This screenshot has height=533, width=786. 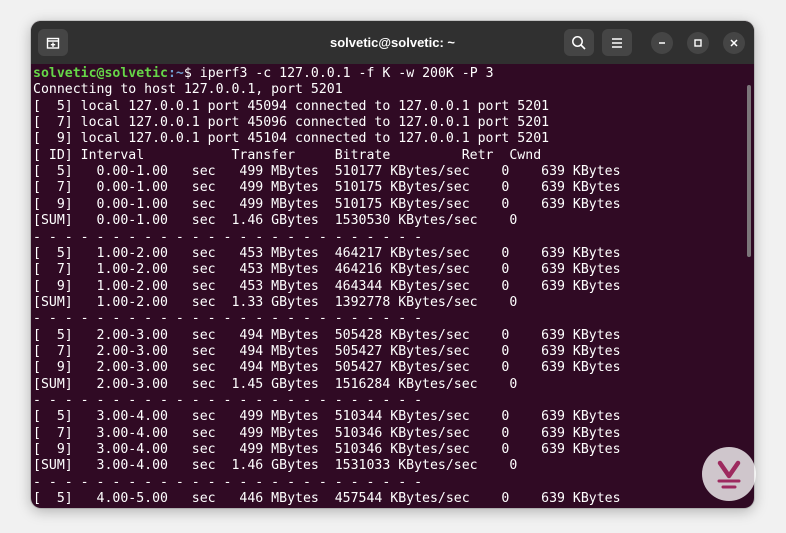 What do you see at coordinates (729, 474) in the screenshot?
I see `logo-watermark` at bounding box center [729, 474].